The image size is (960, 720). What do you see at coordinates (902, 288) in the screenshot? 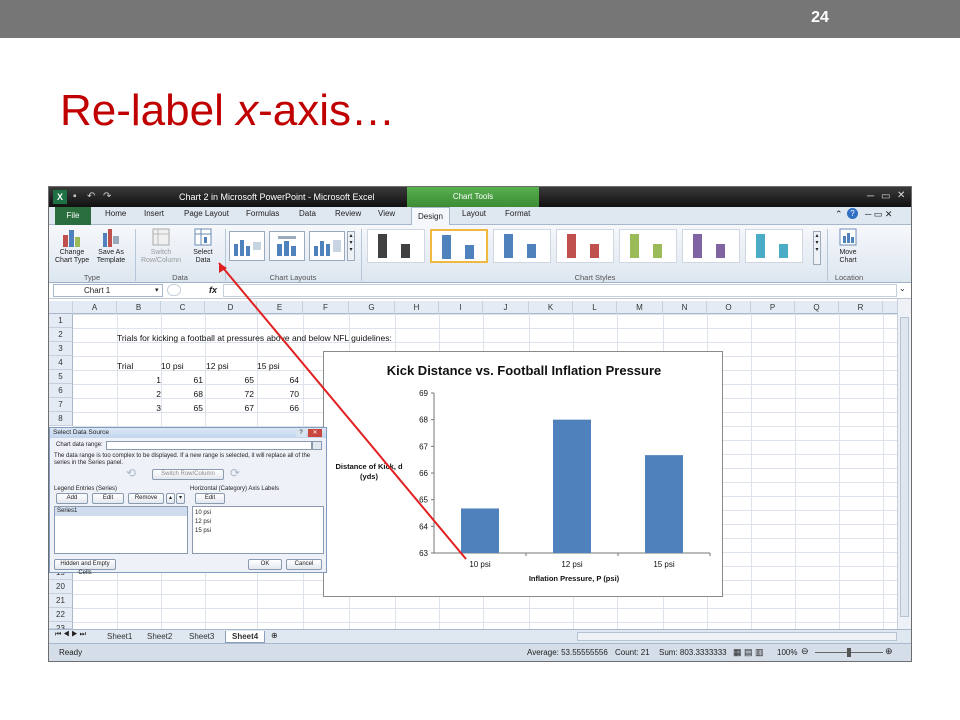
I see `formula-expand-chevron-icon: ⌄` at bounding box center [902, 288].